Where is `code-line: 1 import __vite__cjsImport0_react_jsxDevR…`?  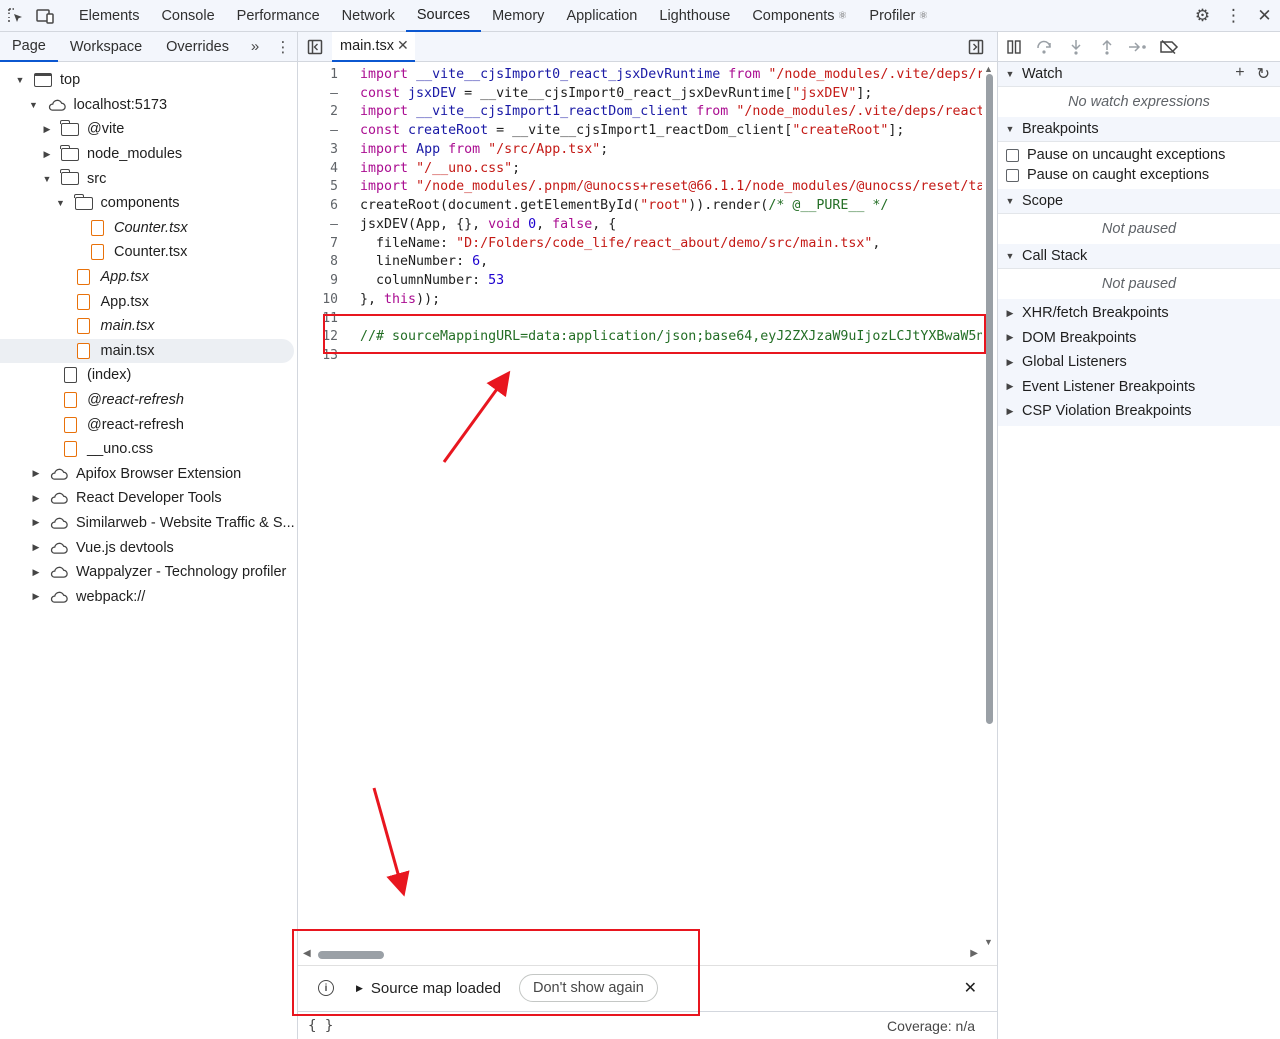 code-line: 1 import __vite__cjsImport0_react_jsxDevR… is located at coordinates (640, 74).